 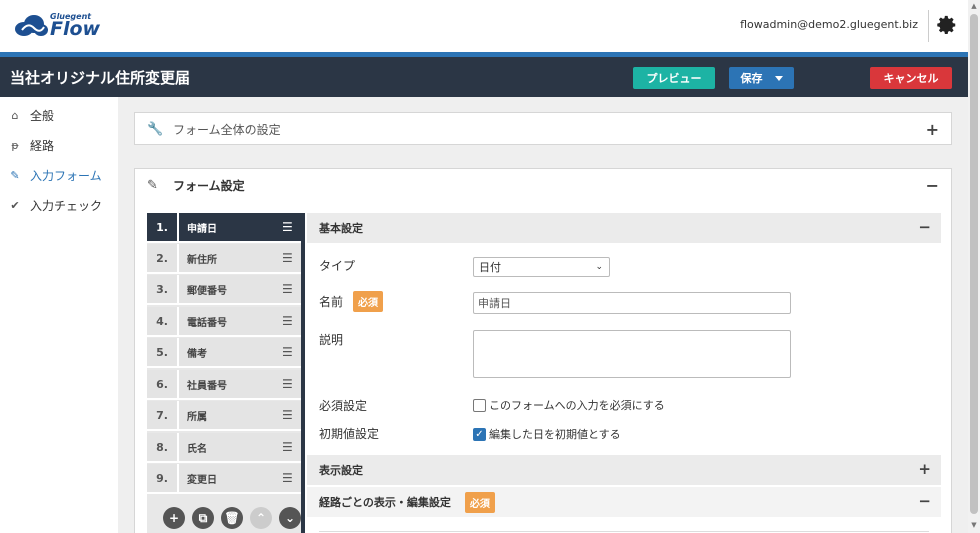 I want to click on chevron-down-icon: ⌄, so click(x=599, y=267).